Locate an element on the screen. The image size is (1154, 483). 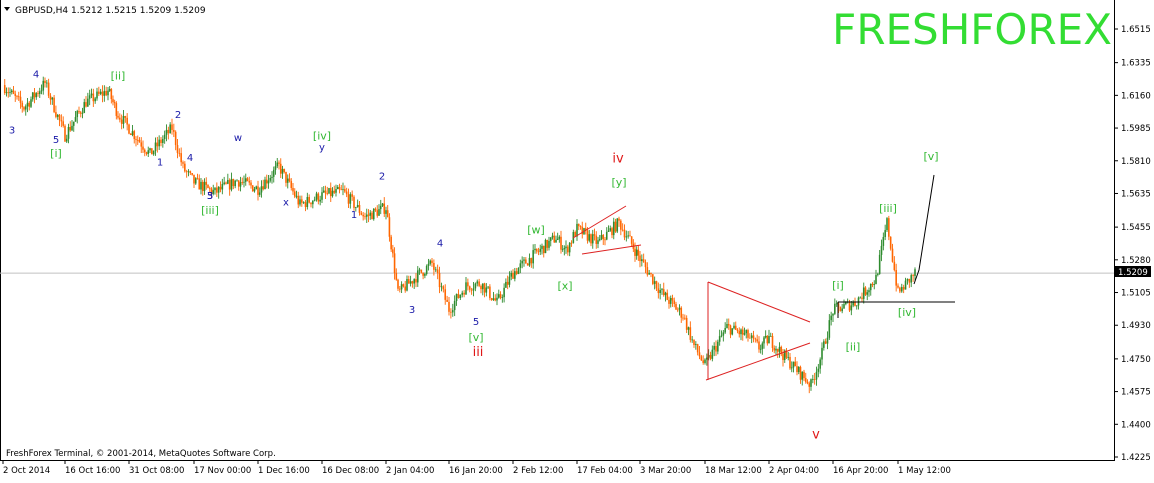
x-tick-label: 1 May 12:00 is located at coordinates (924, 471).